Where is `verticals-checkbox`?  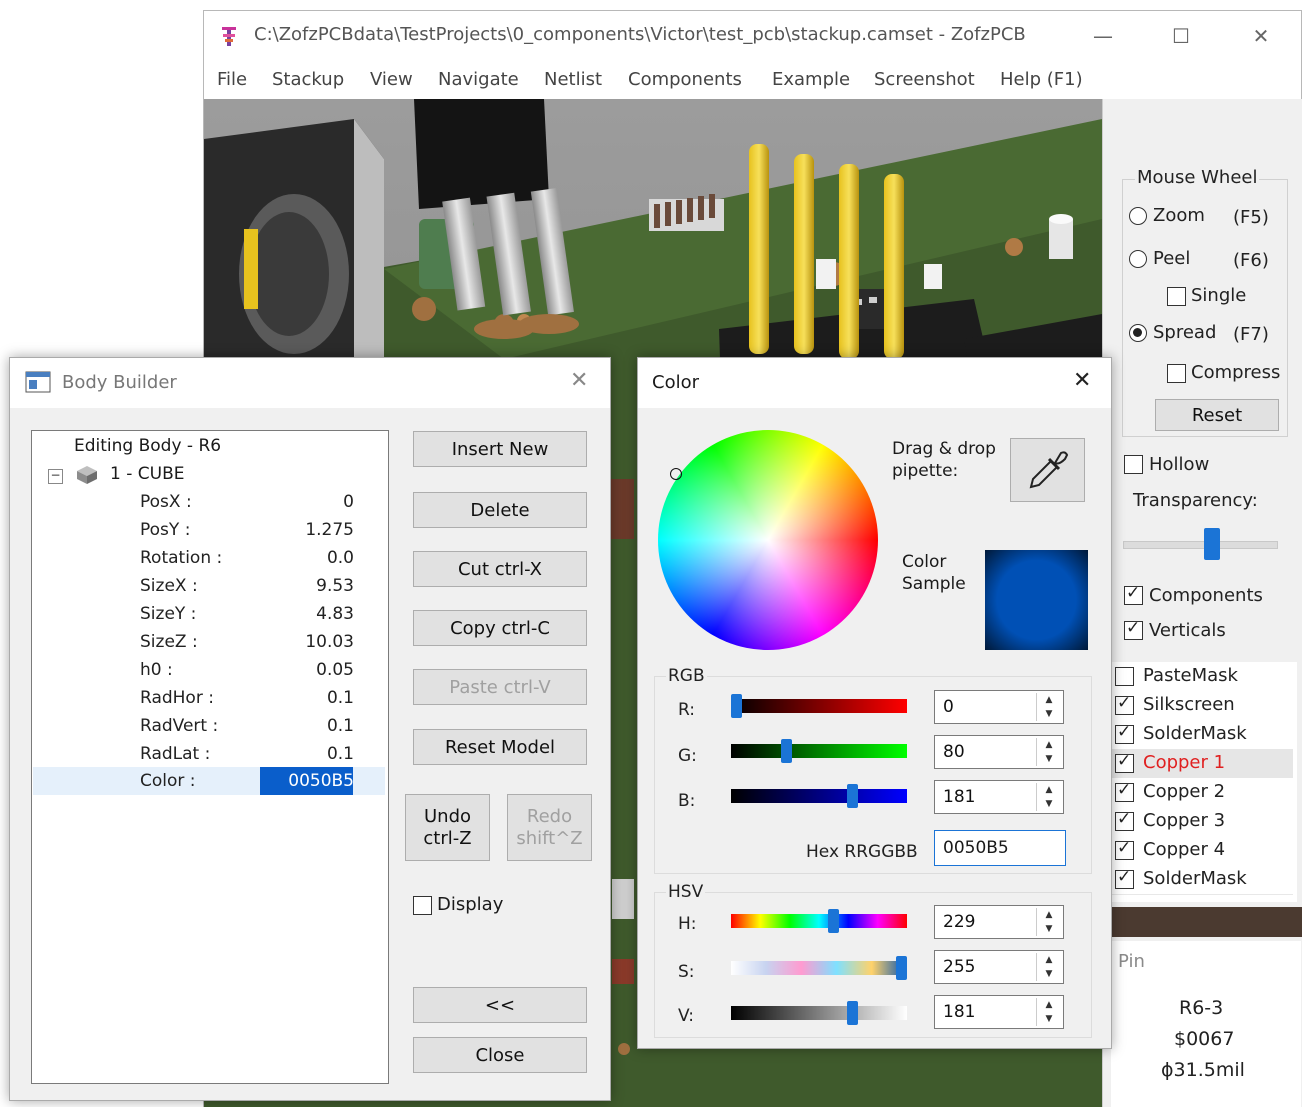
verticals-checkbox is located at coordinates (1133, 629).